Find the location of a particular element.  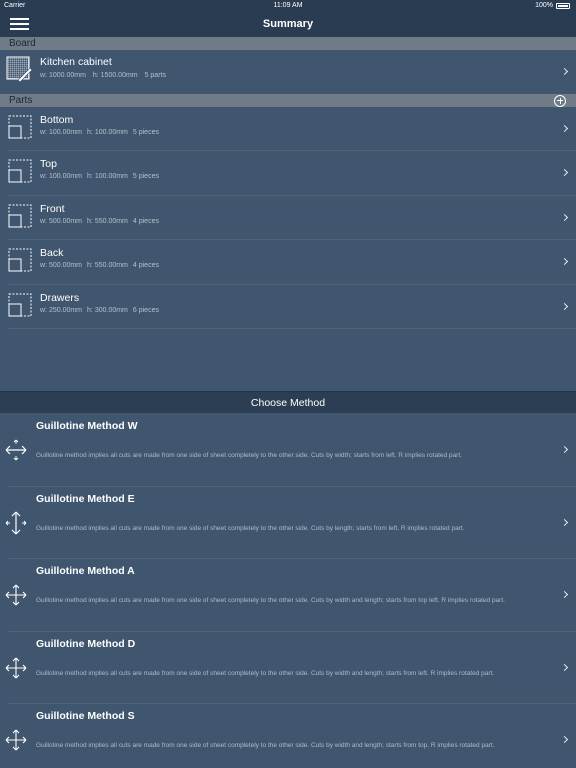

arrows-horizontal-icon is located at coordinates (16, 450).